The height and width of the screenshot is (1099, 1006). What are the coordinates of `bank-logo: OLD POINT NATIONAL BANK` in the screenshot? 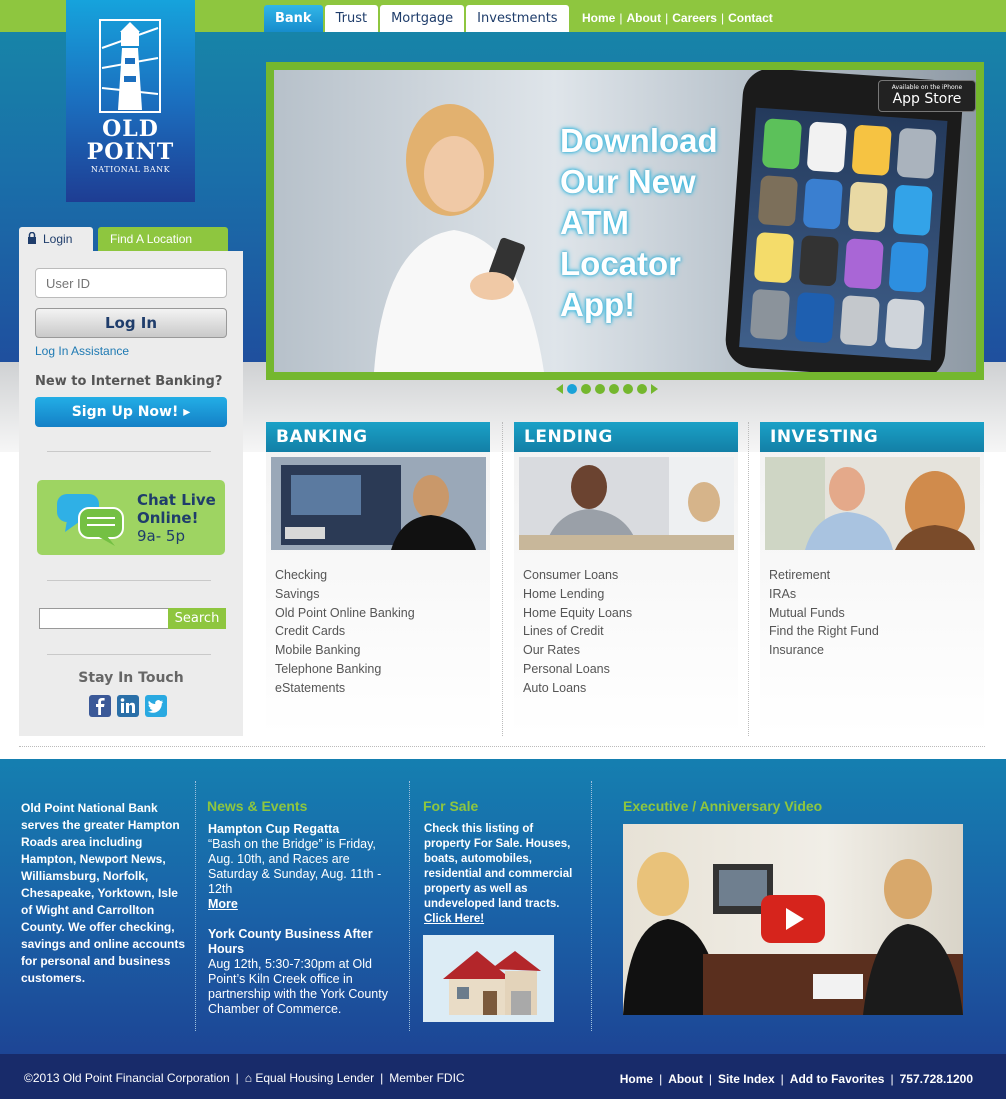 It's located at (130, 101).